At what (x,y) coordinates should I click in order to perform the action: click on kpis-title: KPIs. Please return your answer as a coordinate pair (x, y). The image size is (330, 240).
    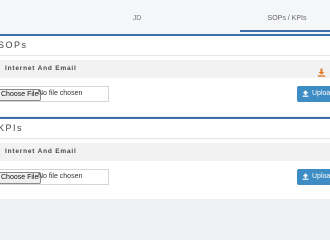
    Looking at the image, I should click on (12, 128).